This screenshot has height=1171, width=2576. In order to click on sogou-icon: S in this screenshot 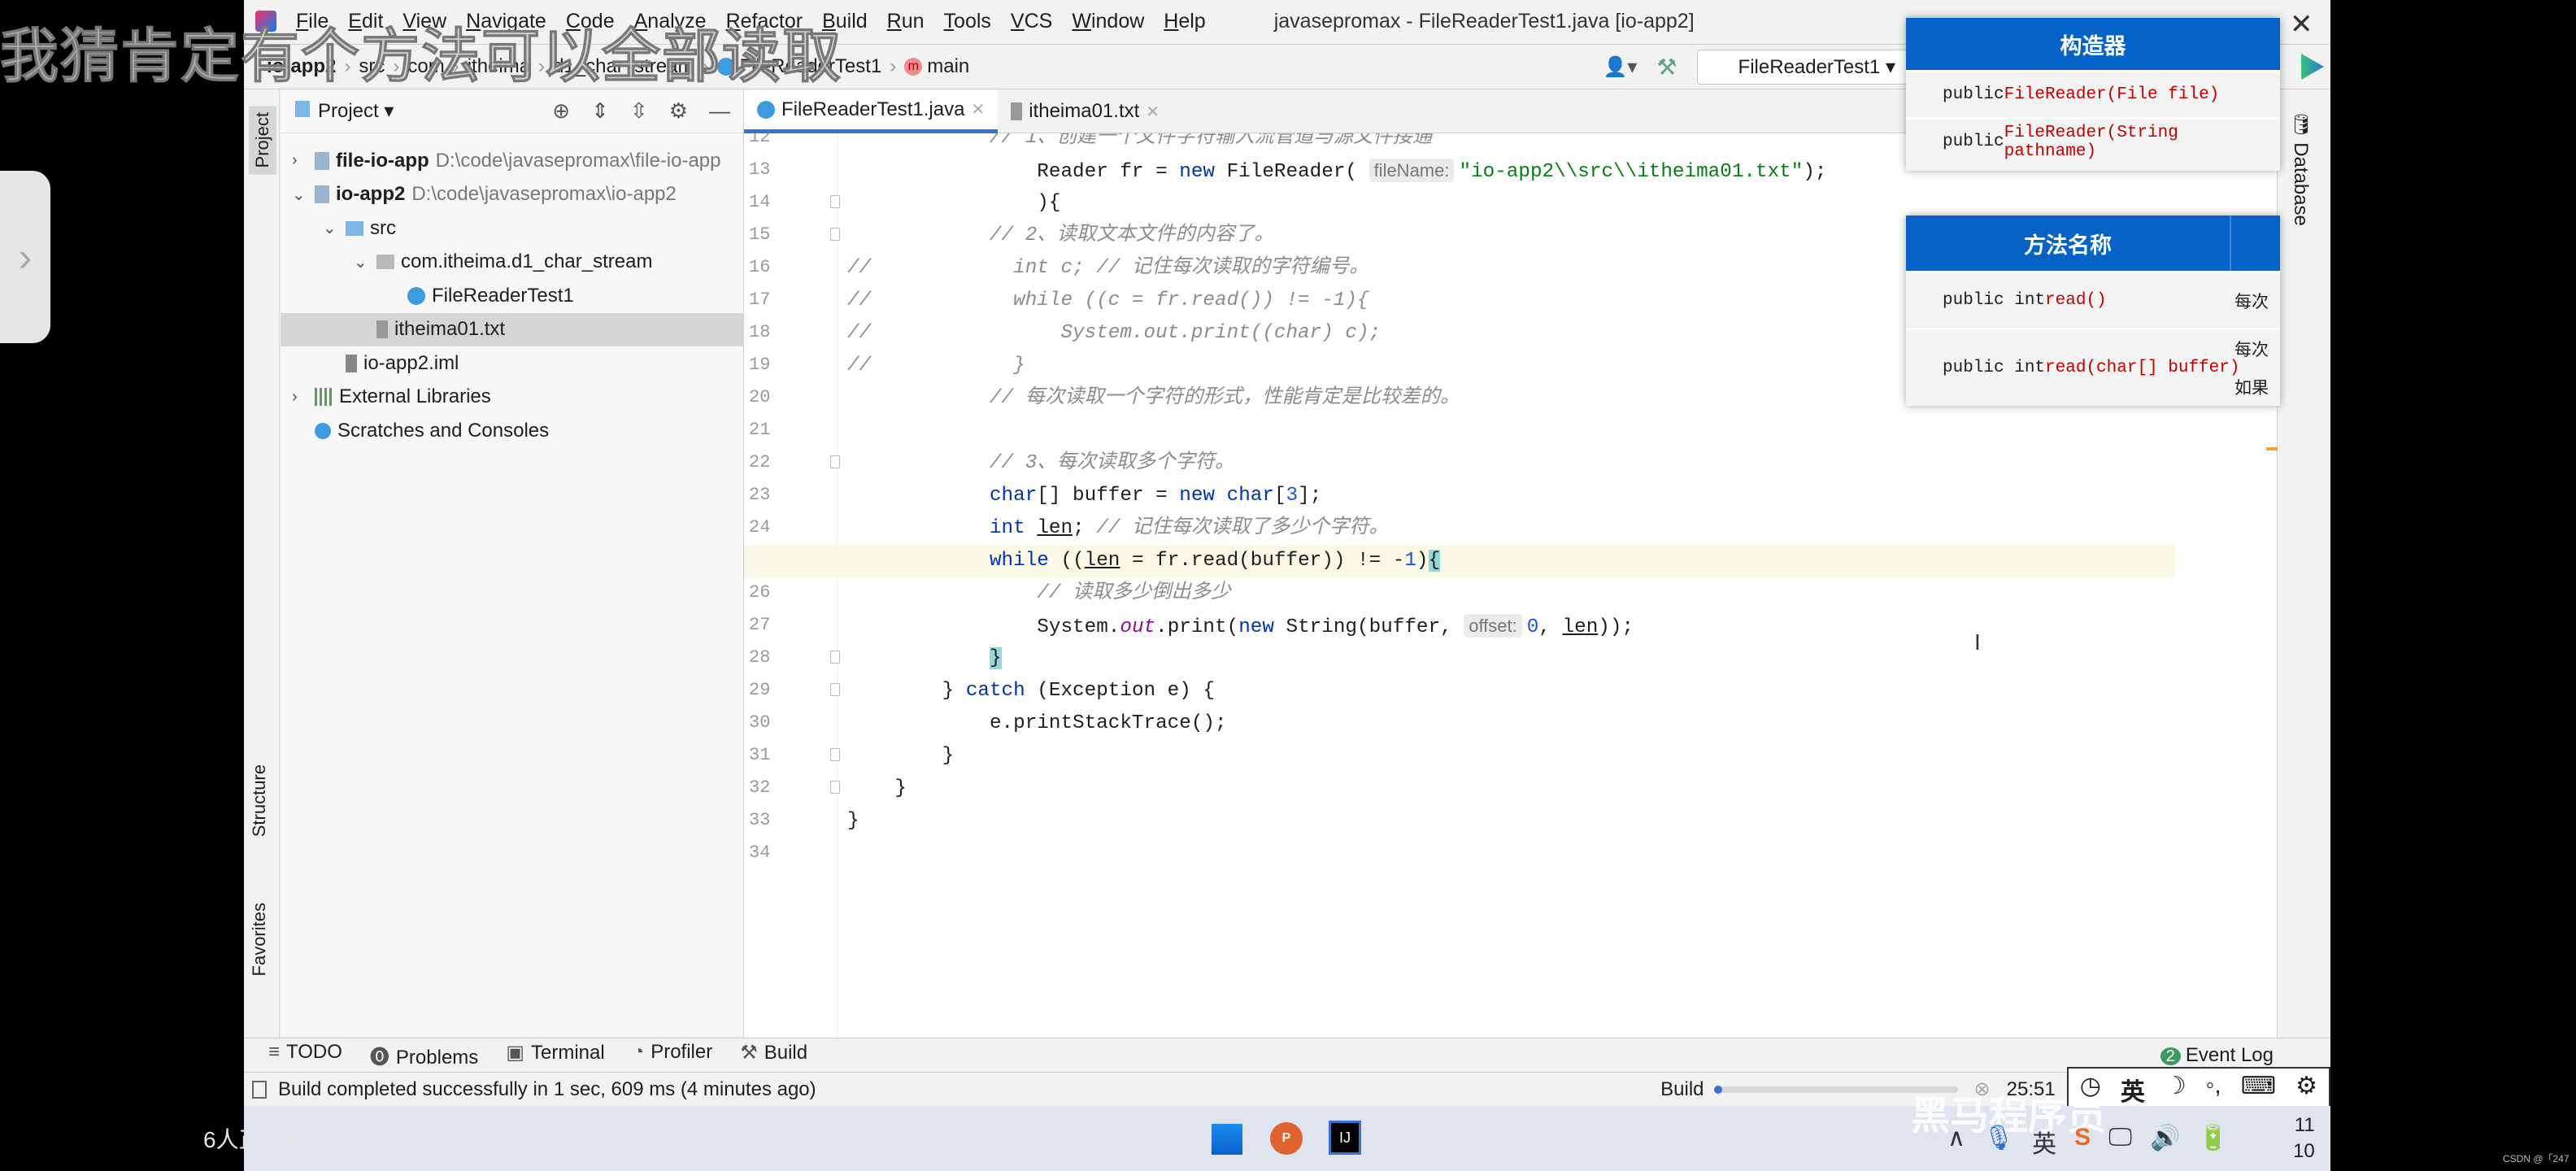, I will do `click(2083, 1142)`.